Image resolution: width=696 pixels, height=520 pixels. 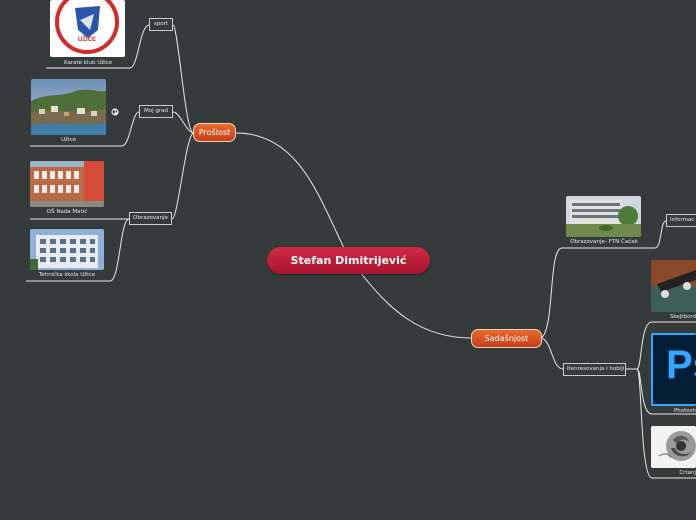 What do you see at coordinates (214, 132) in the screenshot?
I see `branch-past: Prošlost` at bounding box center [214, 132].